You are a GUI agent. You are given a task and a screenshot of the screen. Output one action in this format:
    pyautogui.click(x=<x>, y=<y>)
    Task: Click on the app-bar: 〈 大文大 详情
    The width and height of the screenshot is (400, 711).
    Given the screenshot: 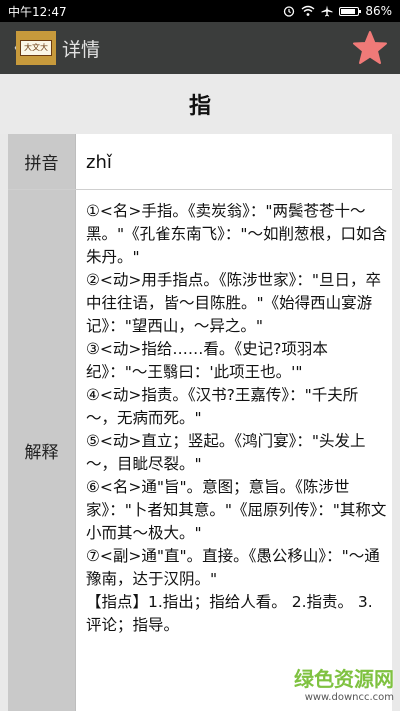 What is the action you would take?
    pyautogui.click(x=200, y=48)
    